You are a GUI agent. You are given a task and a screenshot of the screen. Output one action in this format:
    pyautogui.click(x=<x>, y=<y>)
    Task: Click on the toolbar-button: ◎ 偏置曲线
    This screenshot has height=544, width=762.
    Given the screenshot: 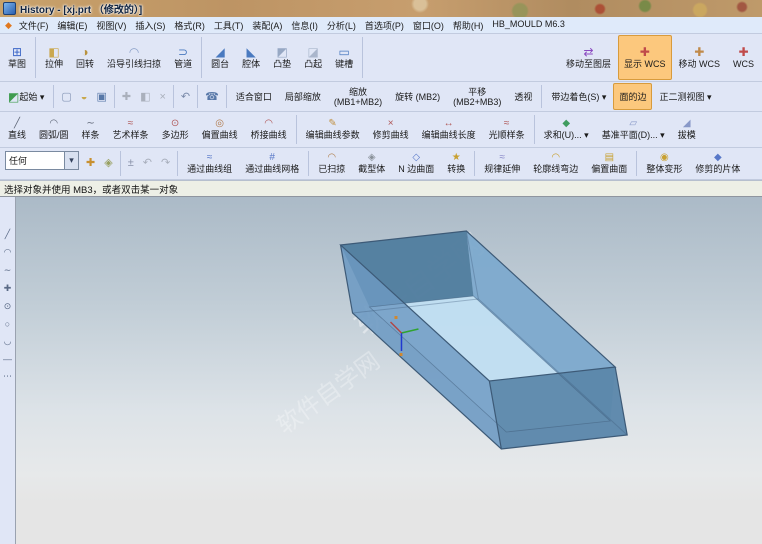 What is the action you would take?
    pyautogui.click(x=220, y=129)
    